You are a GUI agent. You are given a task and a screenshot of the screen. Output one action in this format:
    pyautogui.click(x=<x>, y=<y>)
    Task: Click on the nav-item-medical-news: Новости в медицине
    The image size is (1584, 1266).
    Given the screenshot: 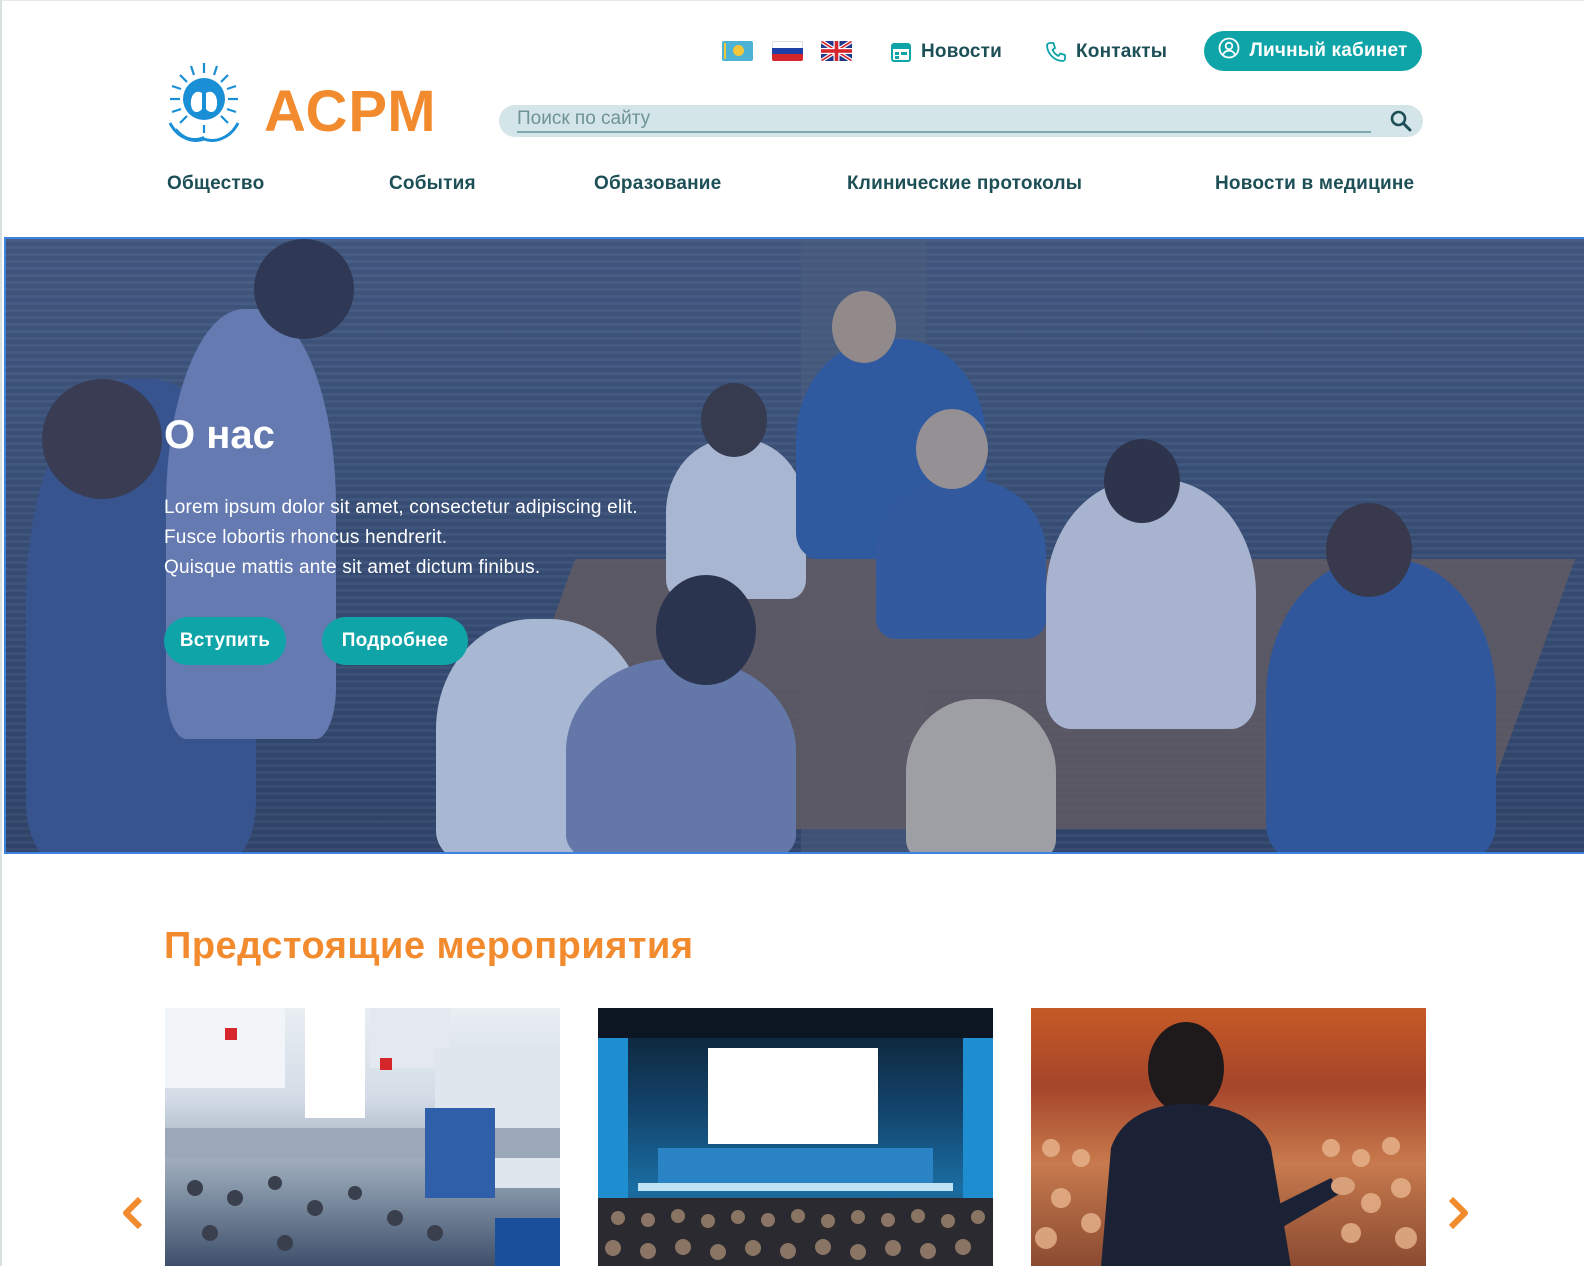 What is the action you would take?
    pyautogui.click(x=1314, y=184)
    